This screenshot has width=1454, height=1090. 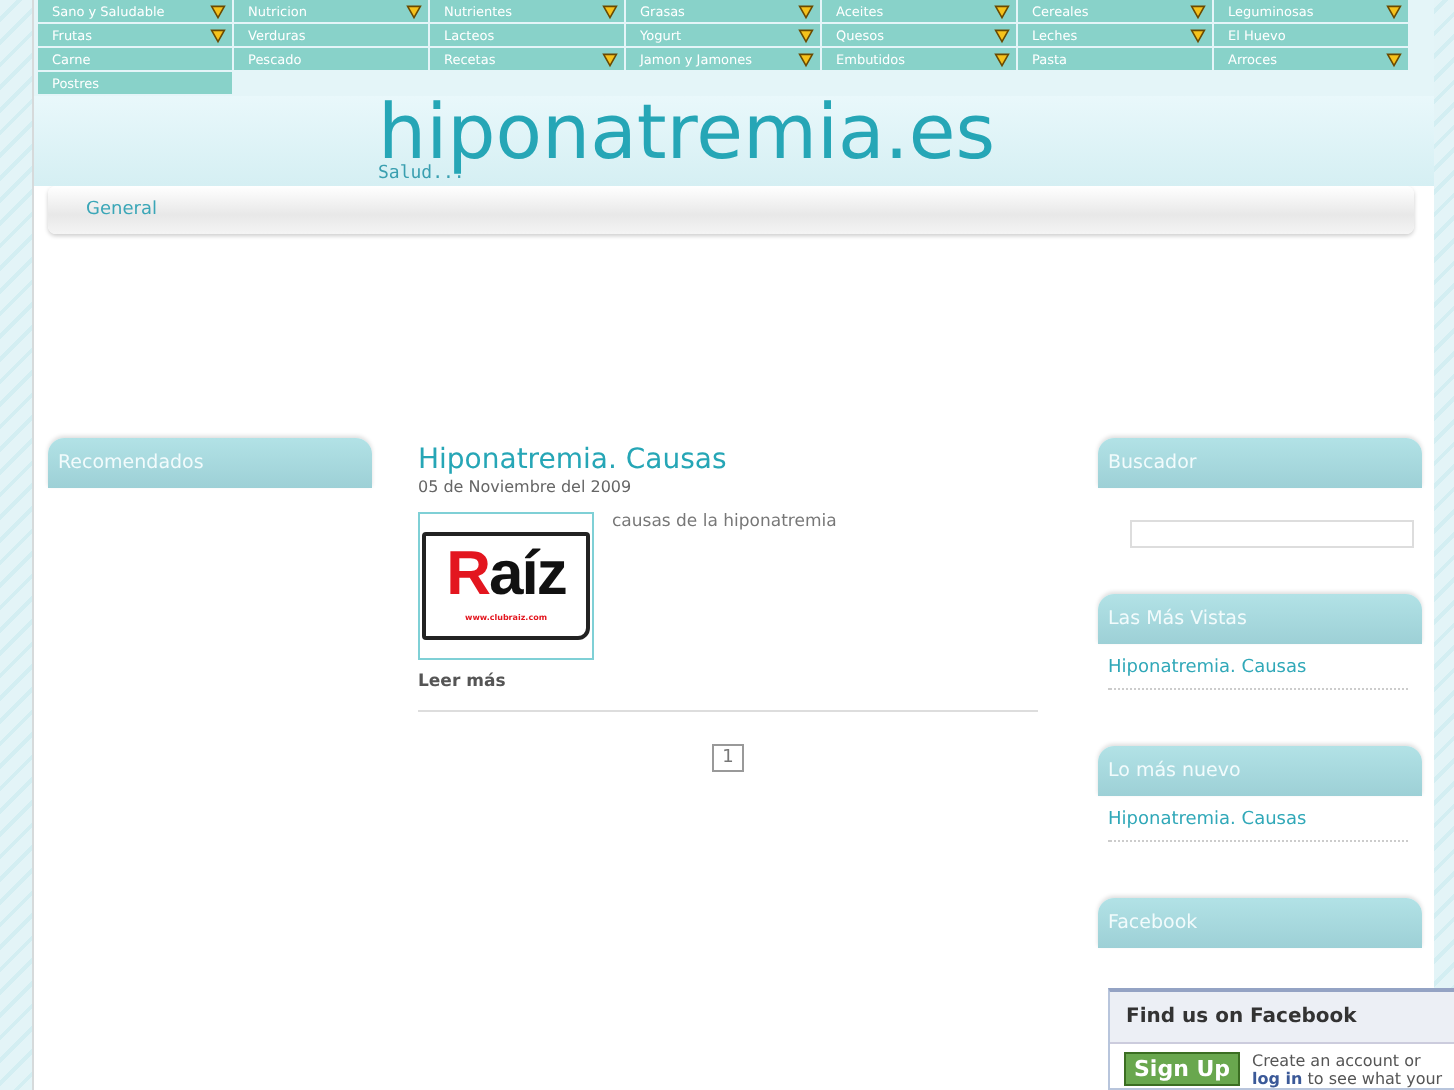 I want to click on facebook-text: Create an account or, so click(x=1336, y=1061).